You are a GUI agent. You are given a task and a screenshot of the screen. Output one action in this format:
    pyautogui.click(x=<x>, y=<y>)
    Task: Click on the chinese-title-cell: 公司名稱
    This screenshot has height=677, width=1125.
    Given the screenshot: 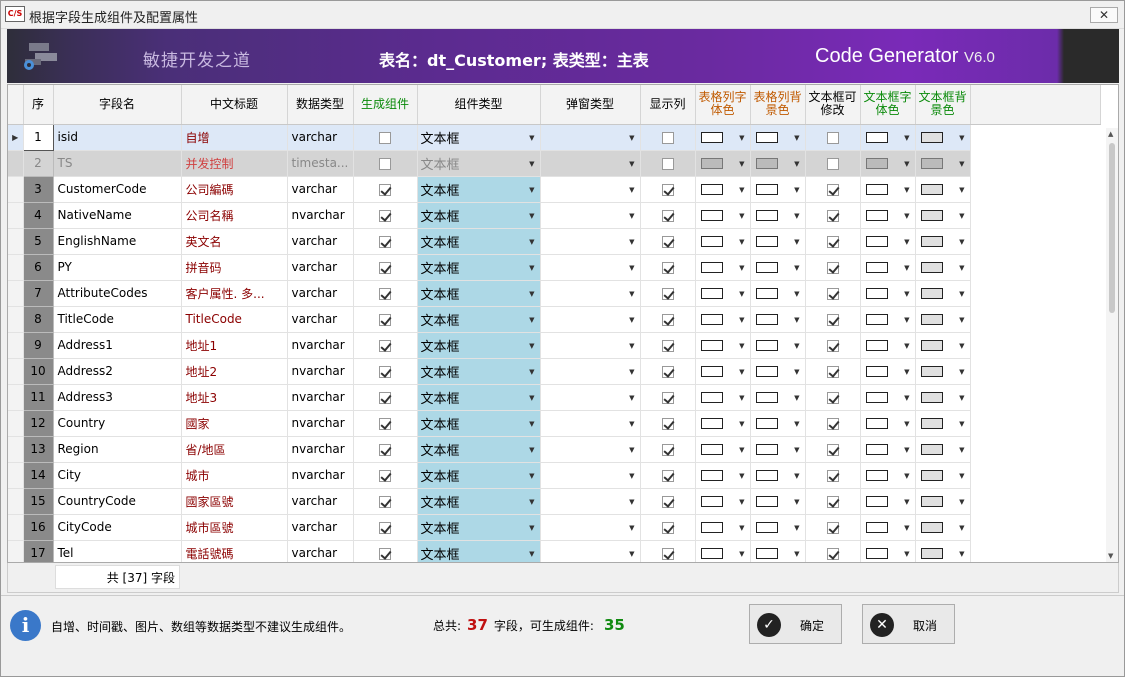 What is the action you would take?
    pyautogui.click(x=234, y=215)
    